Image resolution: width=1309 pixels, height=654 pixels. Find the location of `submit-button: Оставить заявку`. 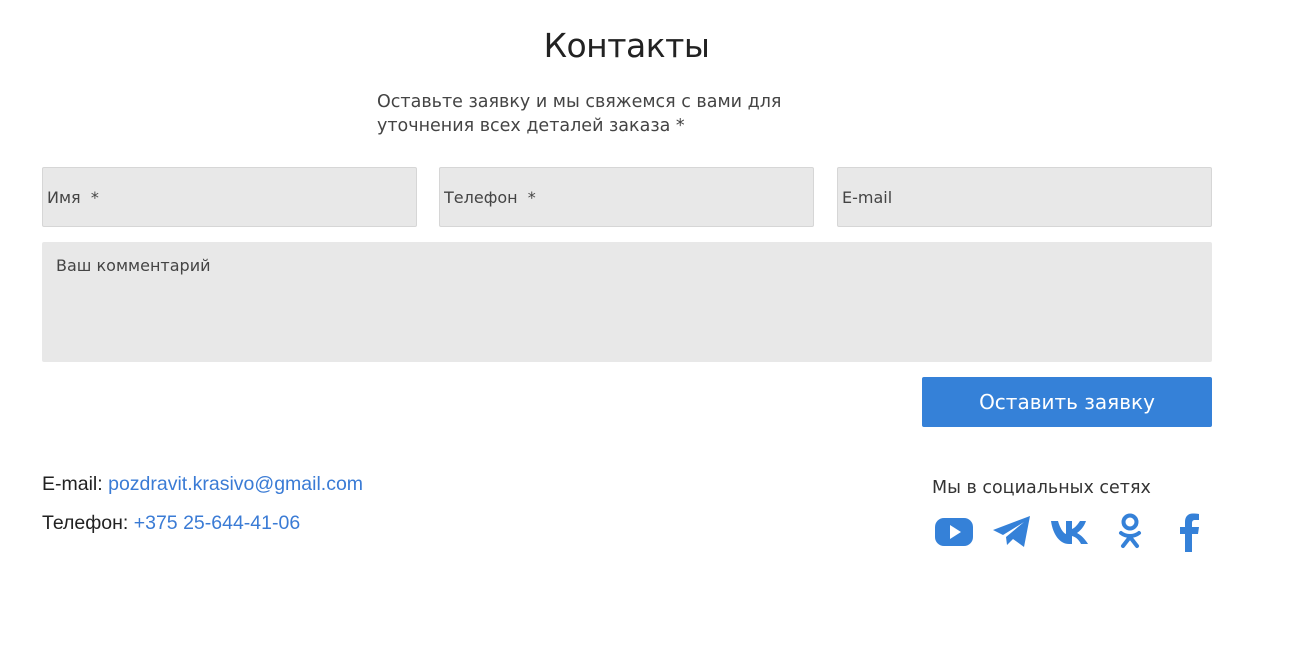

submit-button: Оставить заявку is located at coordinates (1067, 402).